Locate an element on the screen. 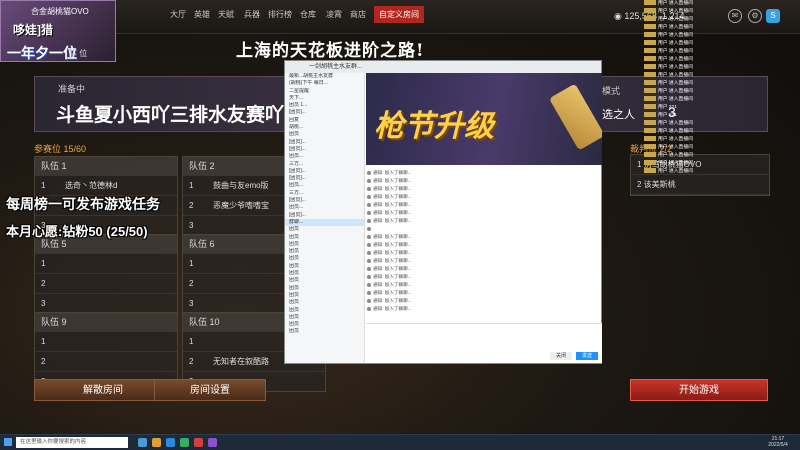  team-slot: 1 选奇丶范德林d is located at coordinates (106, 185).